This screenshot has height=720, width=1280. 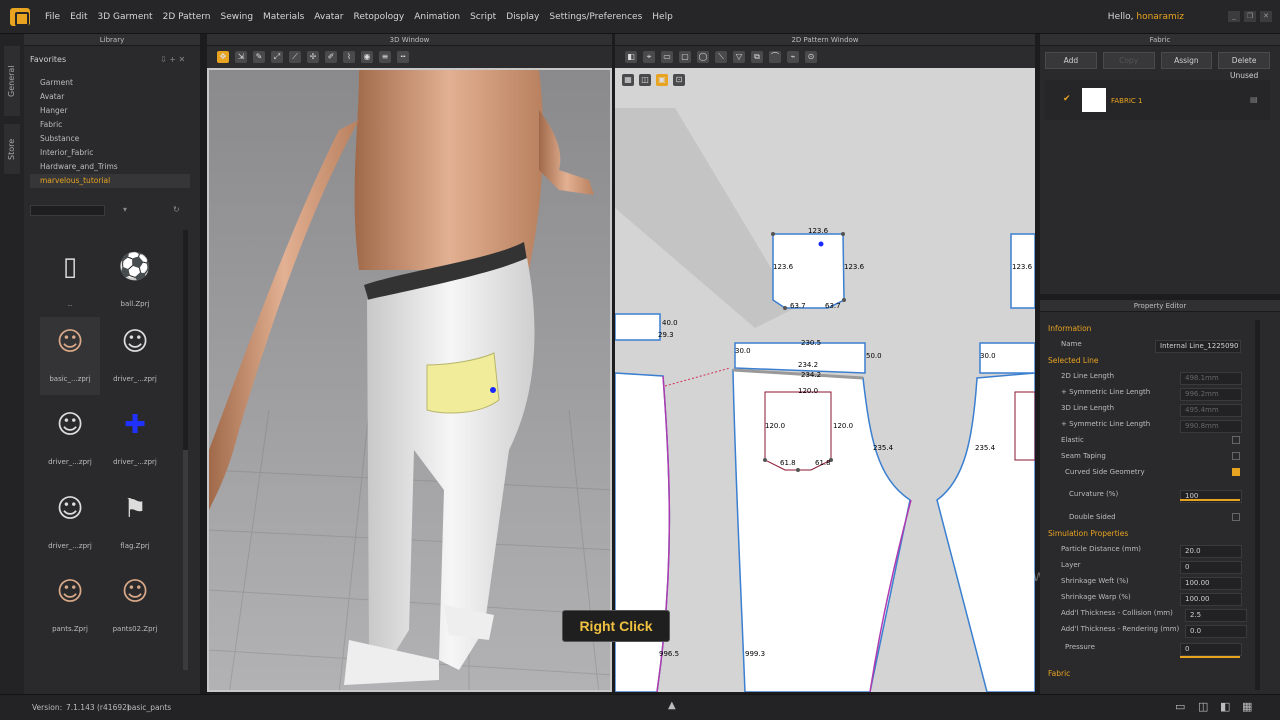 What do you see at coordinates (1160, 17) in the screenshot?
I see `username: honaramiz` at bounding box center [1160, 17].